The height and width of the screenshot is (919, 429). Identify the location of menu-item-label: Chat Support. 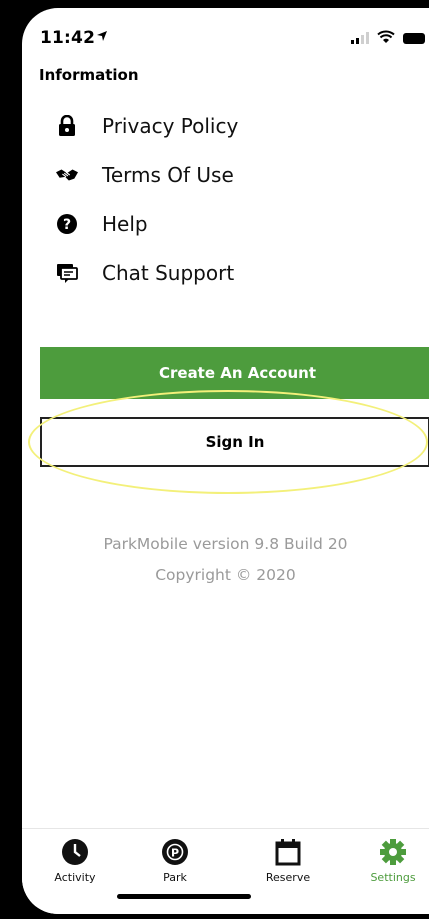
(168, 273).